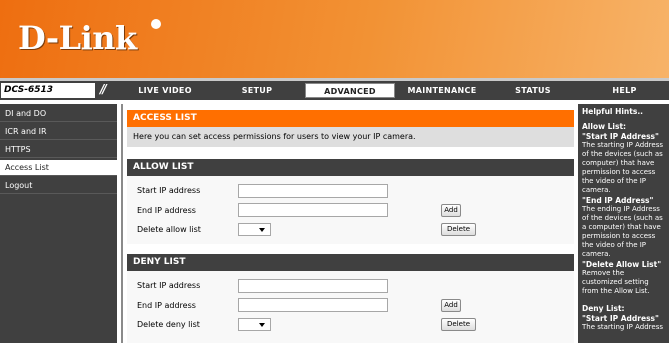 This screenshot has width=669, height=343. Describe the element at coordinates (350, 262) in the screenshot. I see `deny-list-title: DENY LIST` at that location.